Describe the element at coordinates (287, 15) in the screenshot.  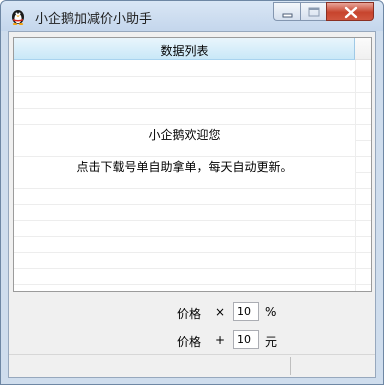
I see `minimize-icon` at that location.